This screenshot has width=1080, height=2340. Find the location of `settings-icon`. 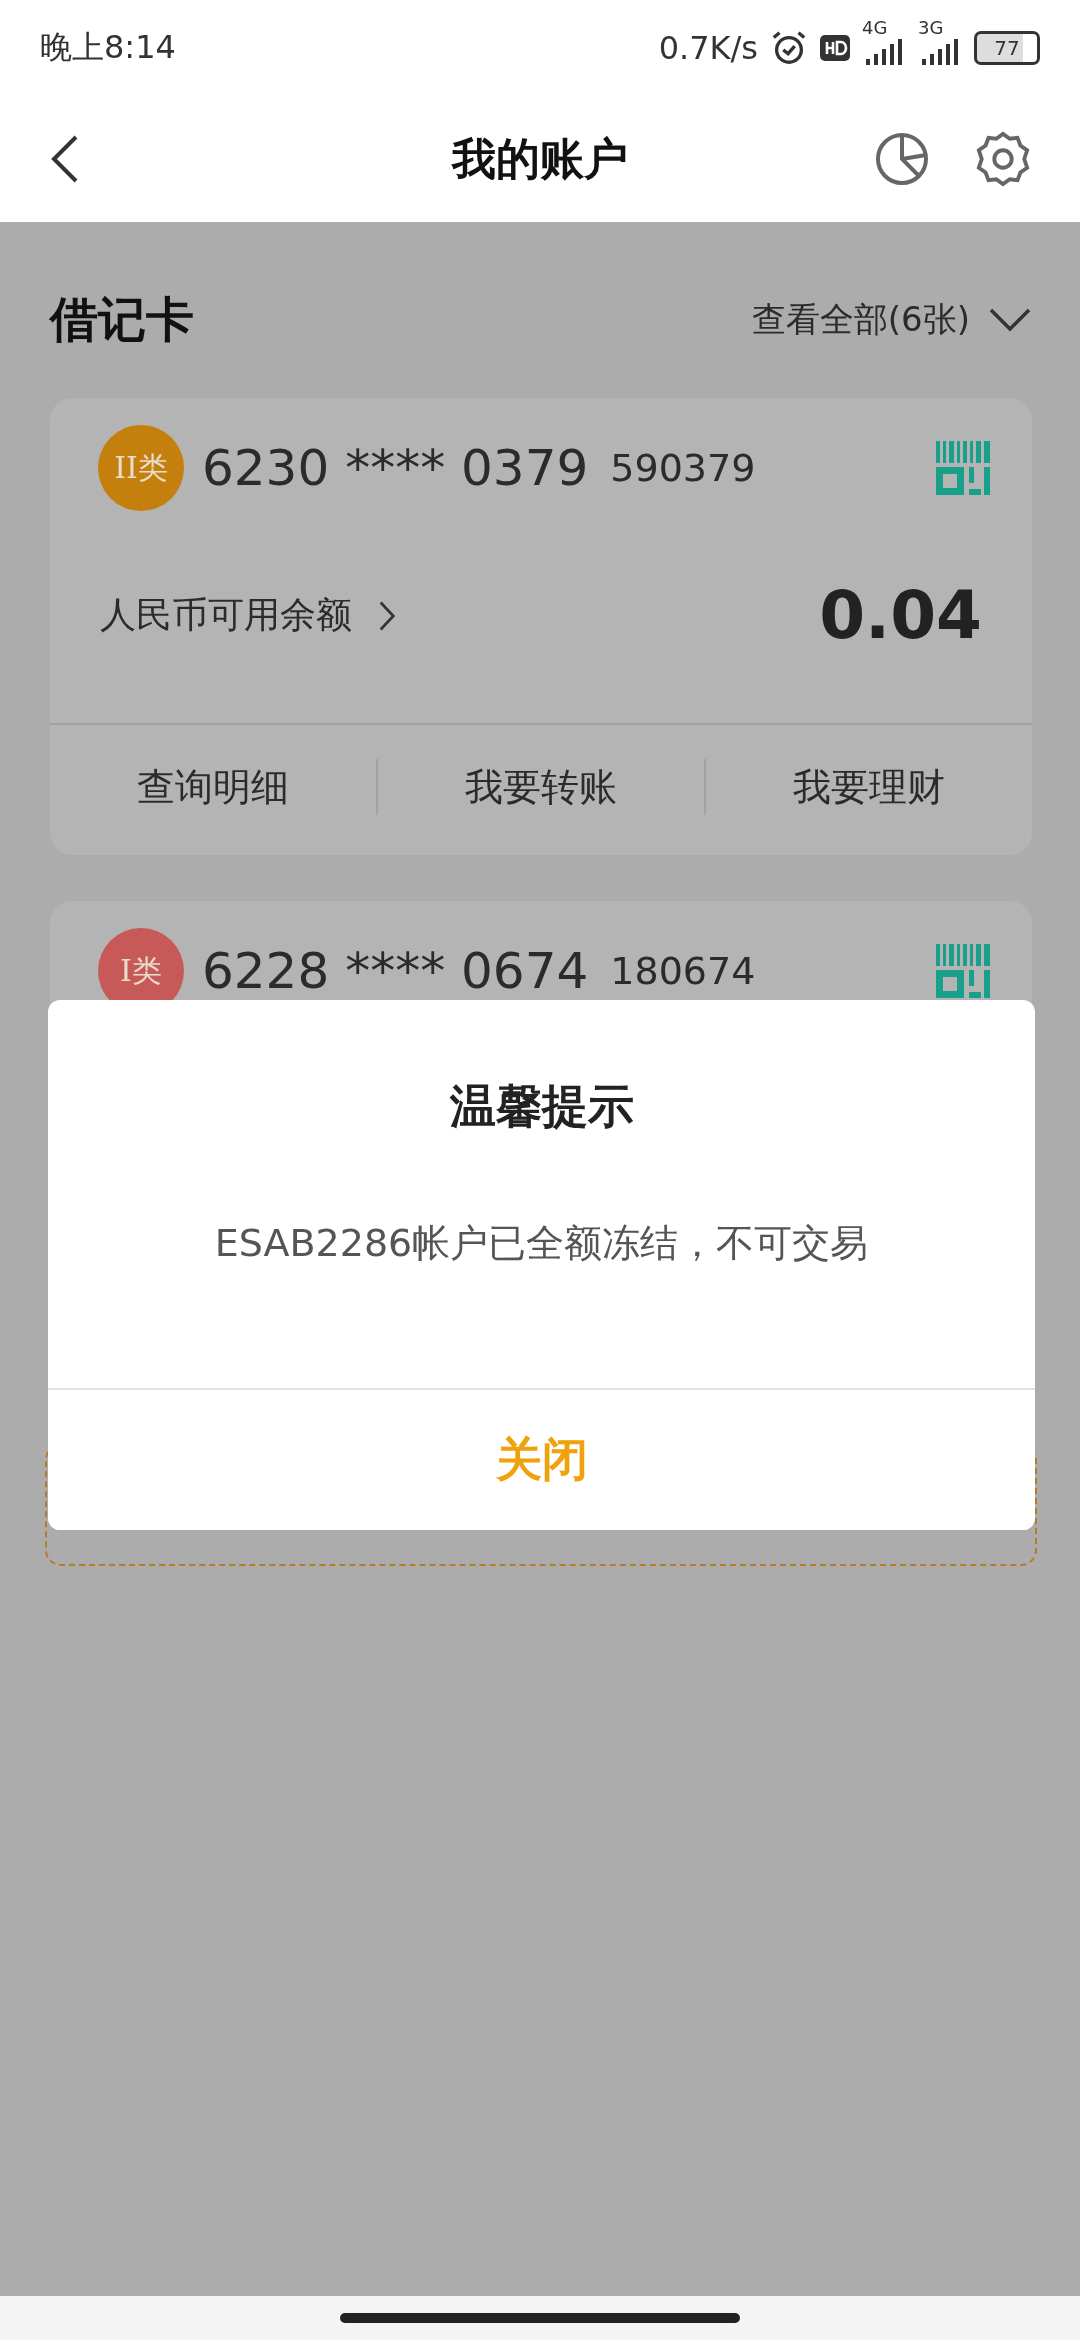

settings-icon is located at coordinates (1003, 159).